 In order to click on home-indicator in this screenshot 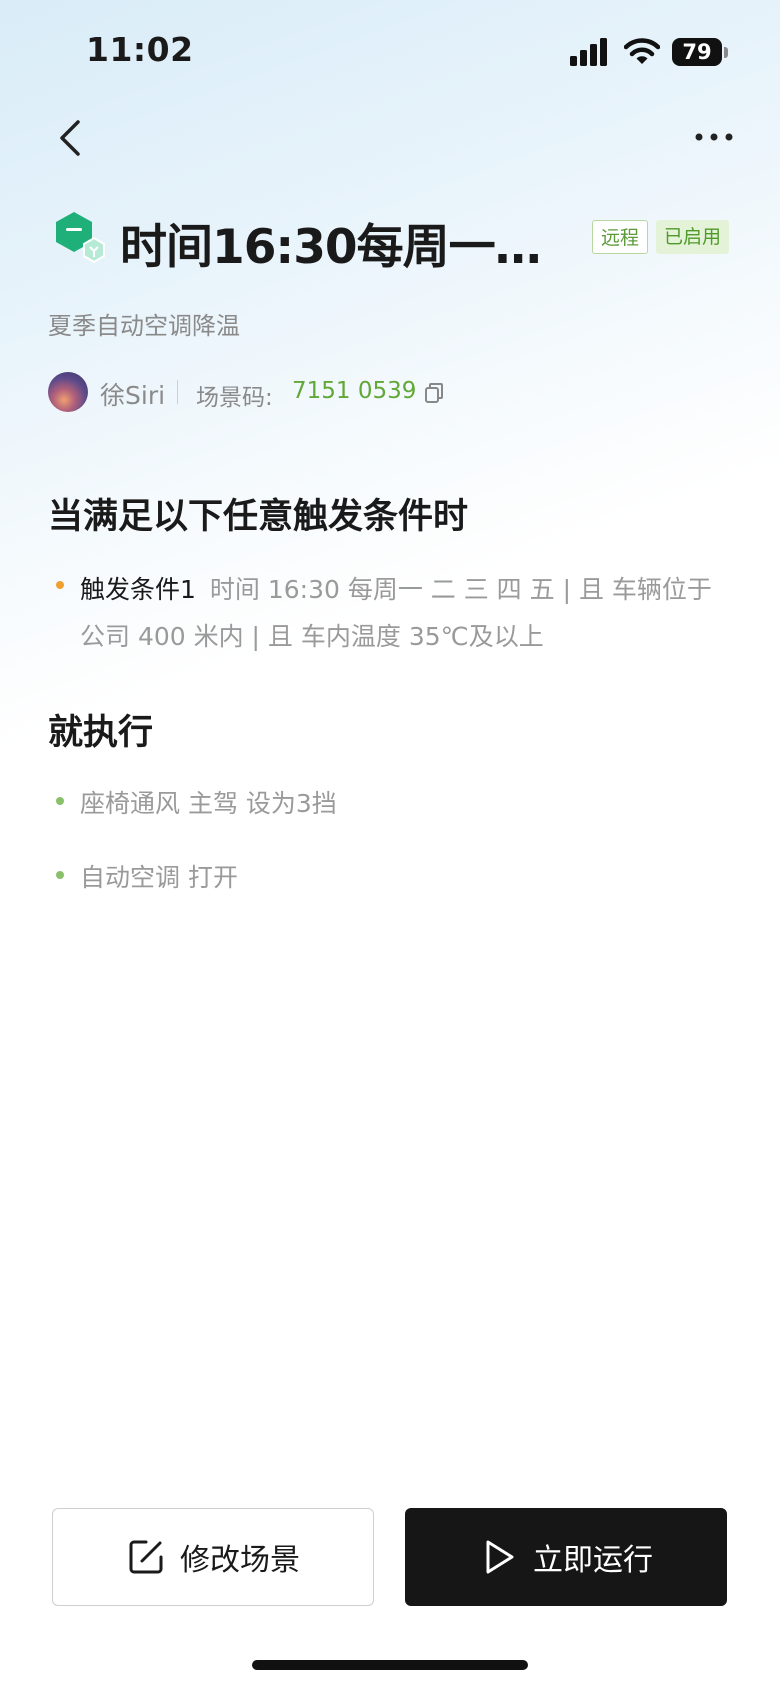, I will do `click(390, 1665)`.